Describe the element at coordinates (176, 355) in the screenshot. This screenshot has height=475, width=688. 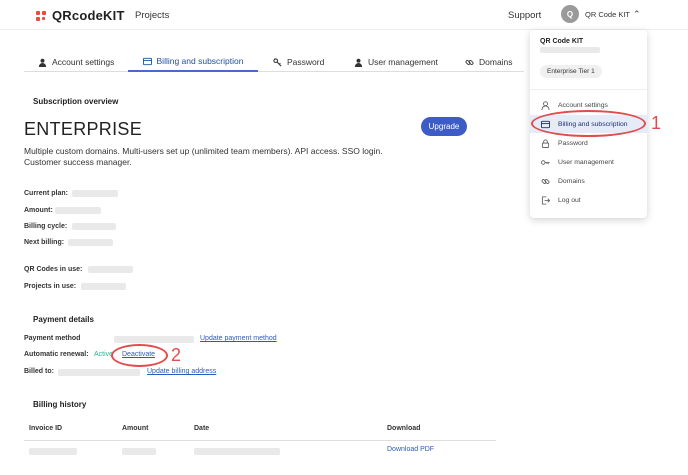
I see `annotation-number-2: 2` at that location.